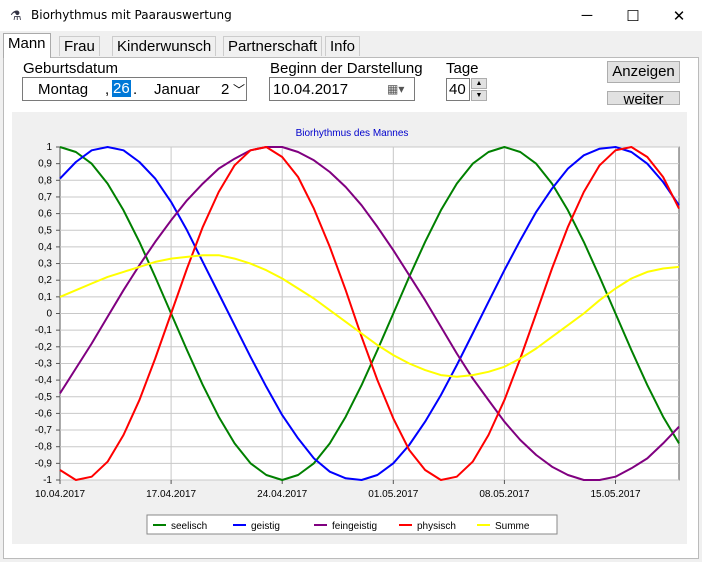 This screenshot has height=562, width=702. I want to click on y-tick-label: 0,8, so click(45, 180).